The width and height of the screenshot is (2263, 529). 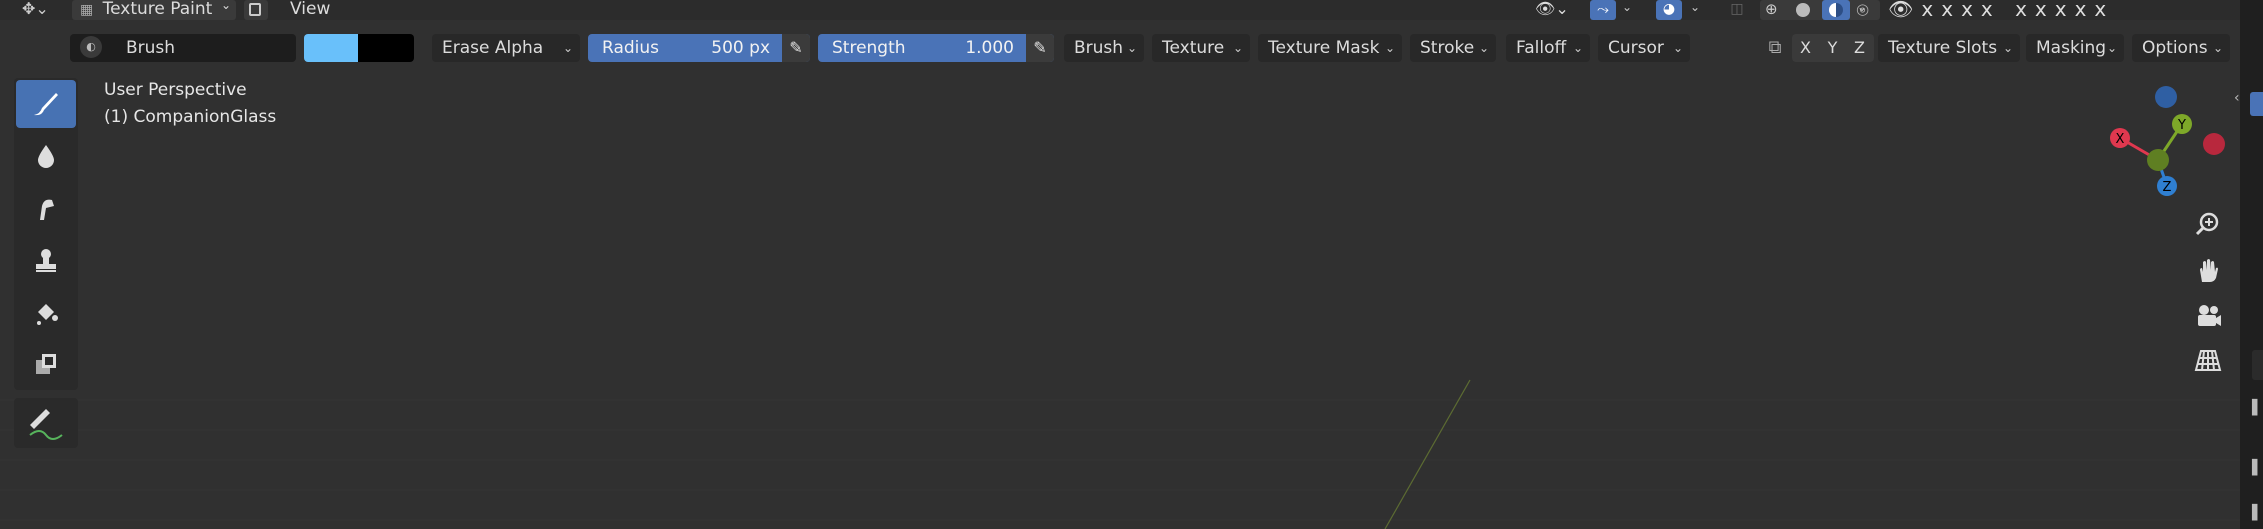 I want to click on texture-slots-label: Texture Slots, so click(x=1943, y=48).